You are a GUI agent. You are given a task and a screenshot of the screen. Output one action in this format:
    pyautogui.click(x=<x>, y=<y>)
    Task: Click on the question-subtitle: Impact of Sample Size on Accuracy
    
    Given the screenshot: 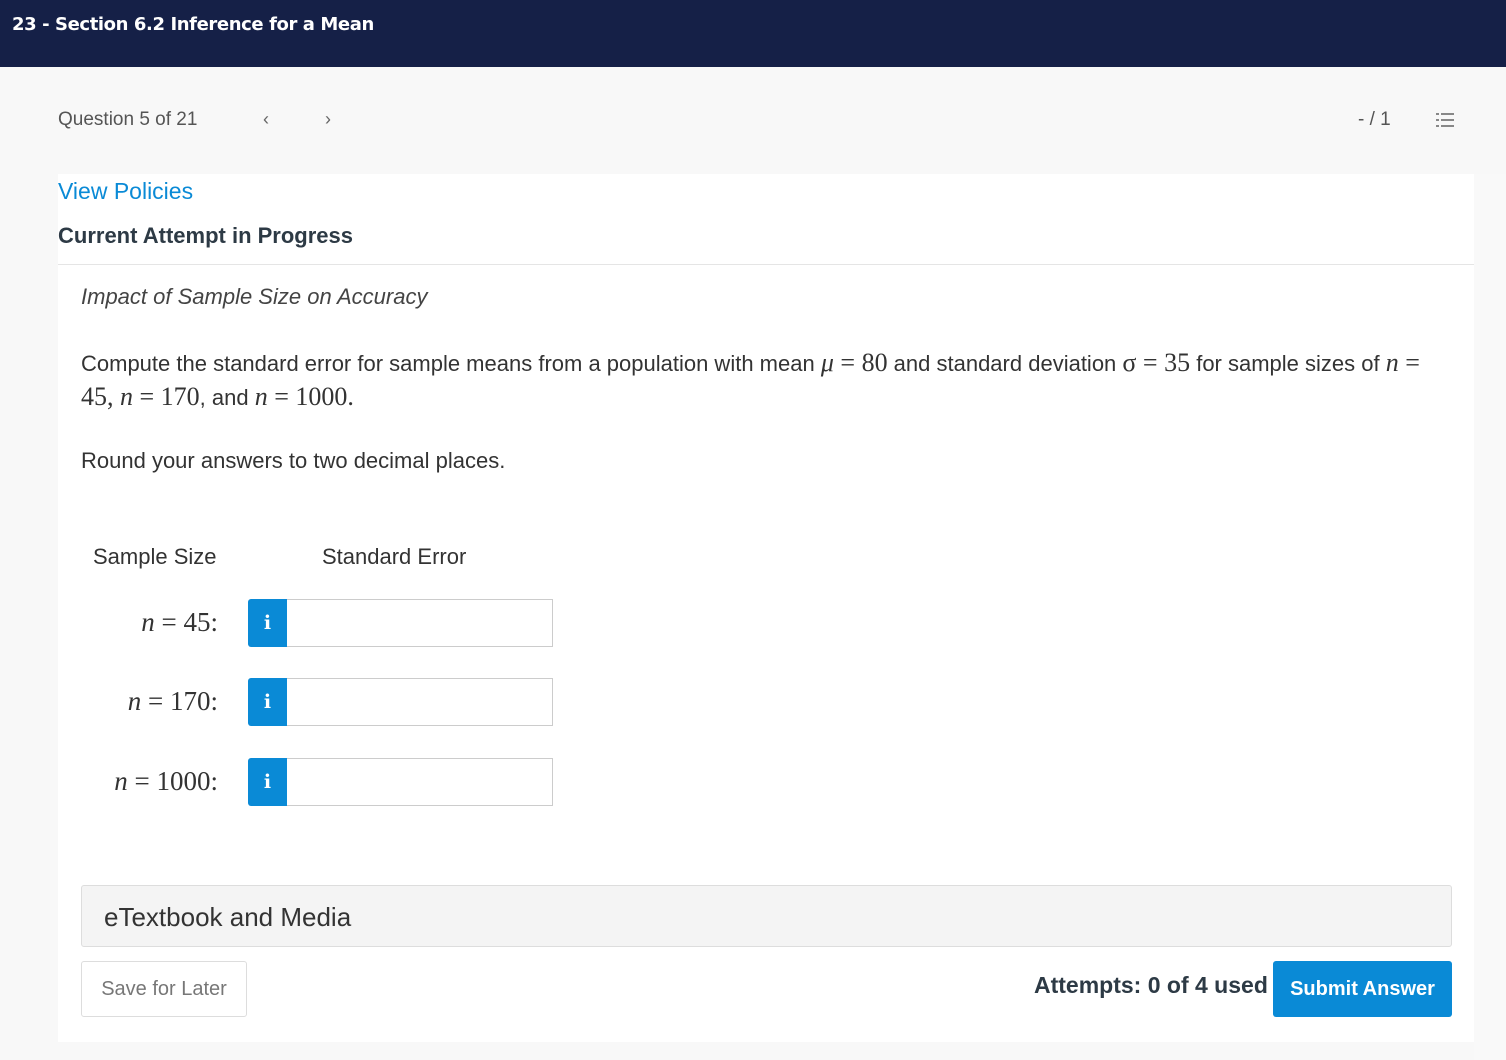 What is the action you would take?
    pyautogui.click(x=254, y=296)
    